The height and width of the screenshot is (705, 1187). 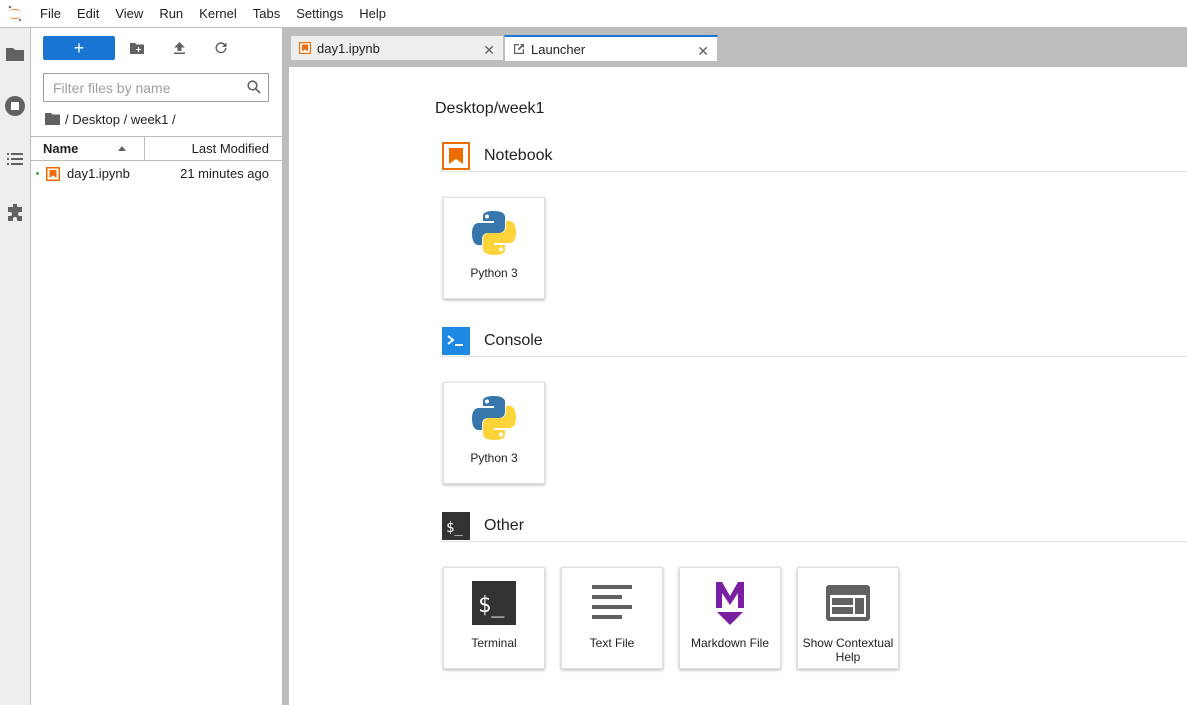 I want to click on running-indicator, so click(x=37, y=173).